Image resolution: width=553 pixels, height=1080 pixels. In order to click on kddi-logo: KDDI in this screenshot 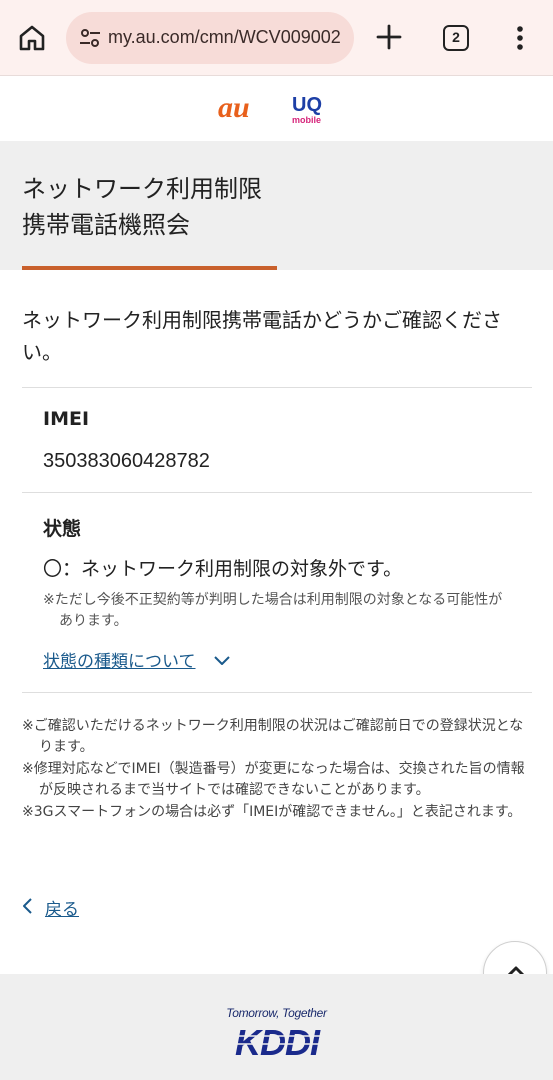, I will do `click(277, 1042)`.